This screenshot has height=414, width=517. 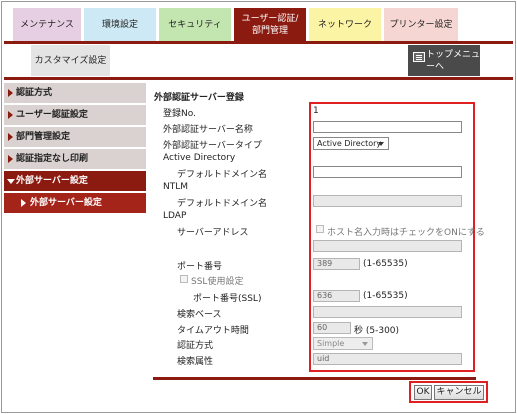 What do you see at coordinates (316, 111) in the screenshot?
I see `reg-no-value: 1` at bounding box center [316, 111].